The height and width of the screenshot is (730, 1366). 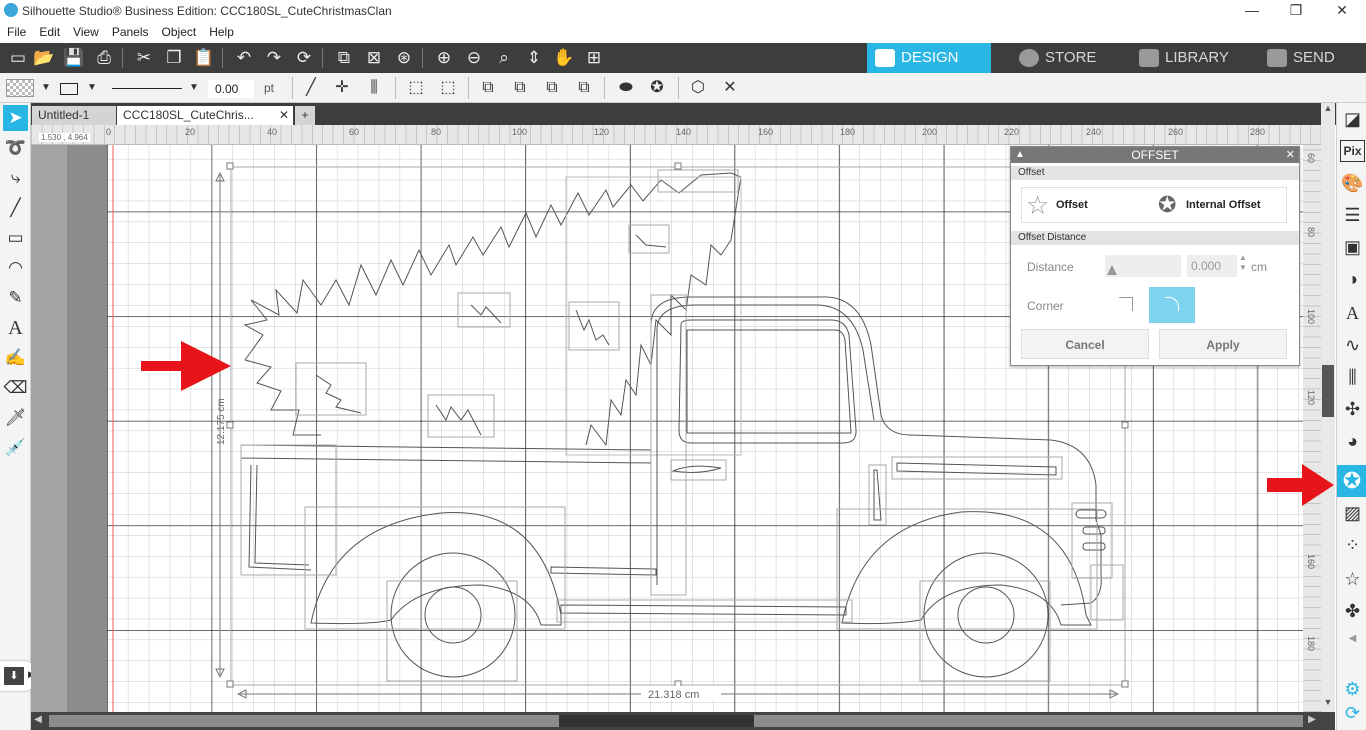 What do you see at coordinates (1020, 155) in the screenshot?
I see `collapse-icon: ▲` at bounding box center [1020, 155].